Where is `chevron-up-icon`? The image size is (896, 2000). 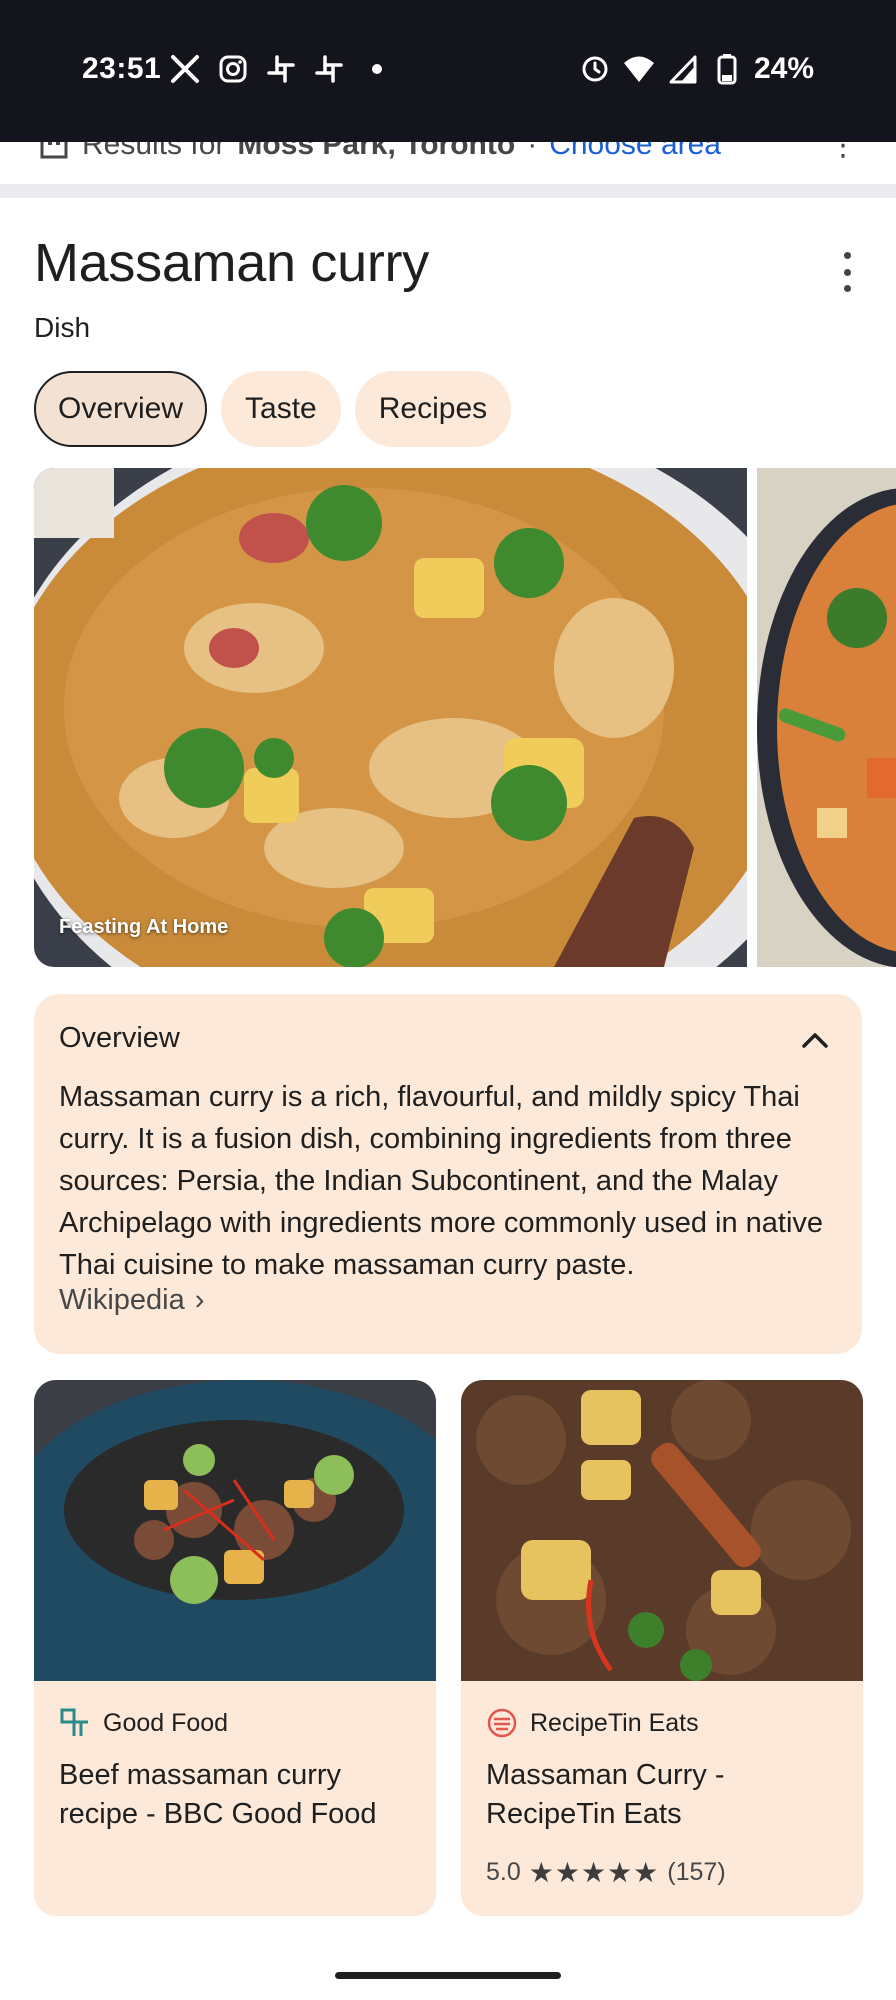 chevron-up-icon is located at coordinates (815, 1041).